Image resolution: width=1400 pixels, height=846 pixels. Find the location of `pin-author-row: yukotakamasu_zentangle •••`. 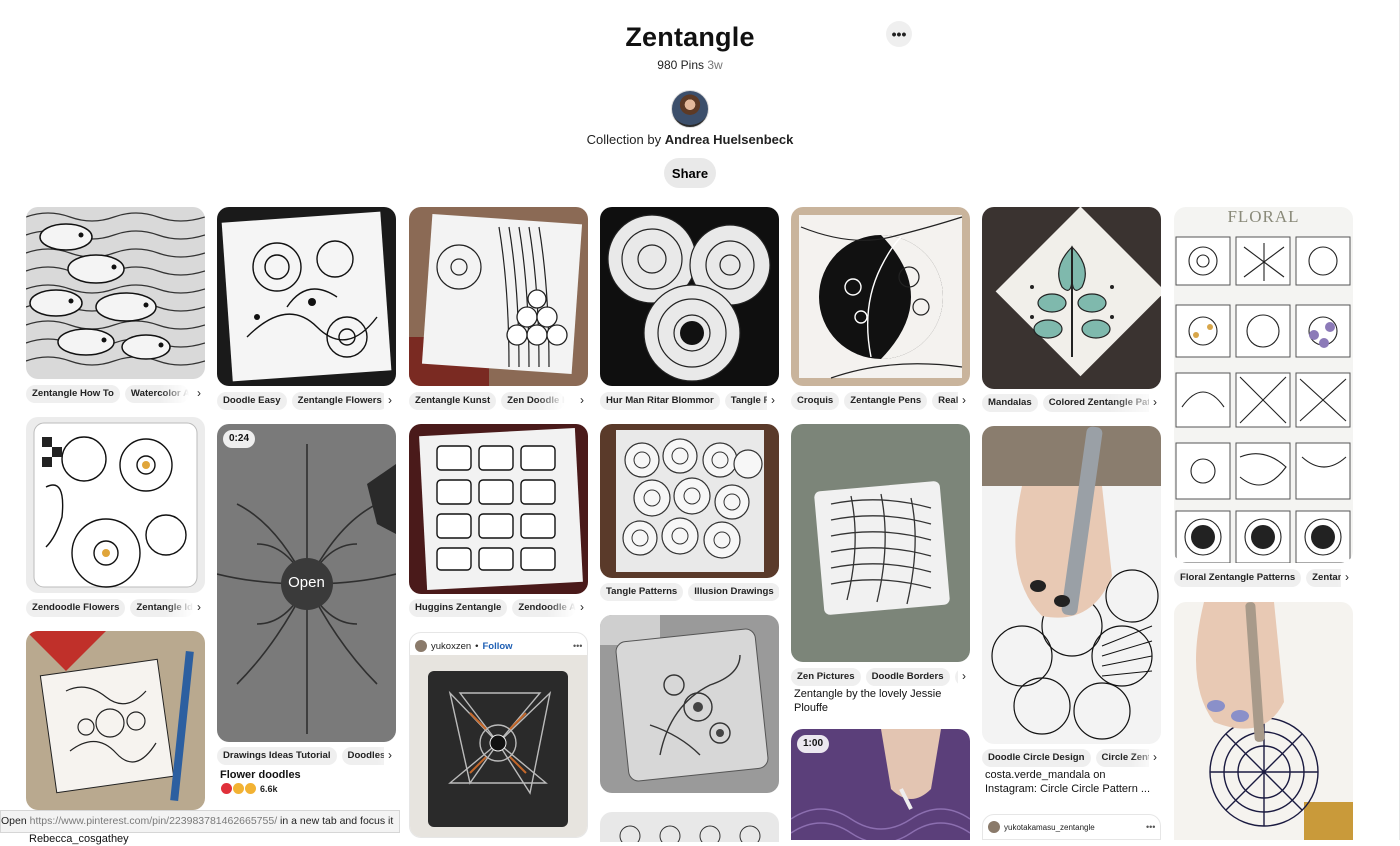

pin-author-row: yukotakamasu_zentangle ••• is located at coordinates (1071, 827).